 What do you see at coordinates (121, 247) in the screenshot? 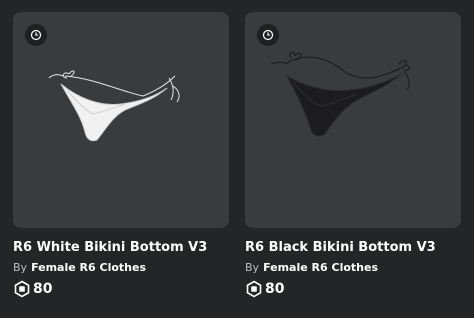
I see `item-title: R6 White Bikini Bottom V3` at bounding box center [121, 247].